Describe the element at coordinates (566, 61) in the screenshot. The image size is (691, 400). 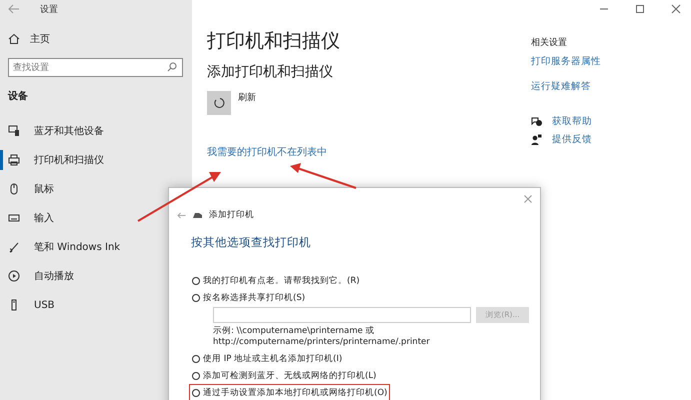
I see `related-link: 打印服务器属性` at that location.